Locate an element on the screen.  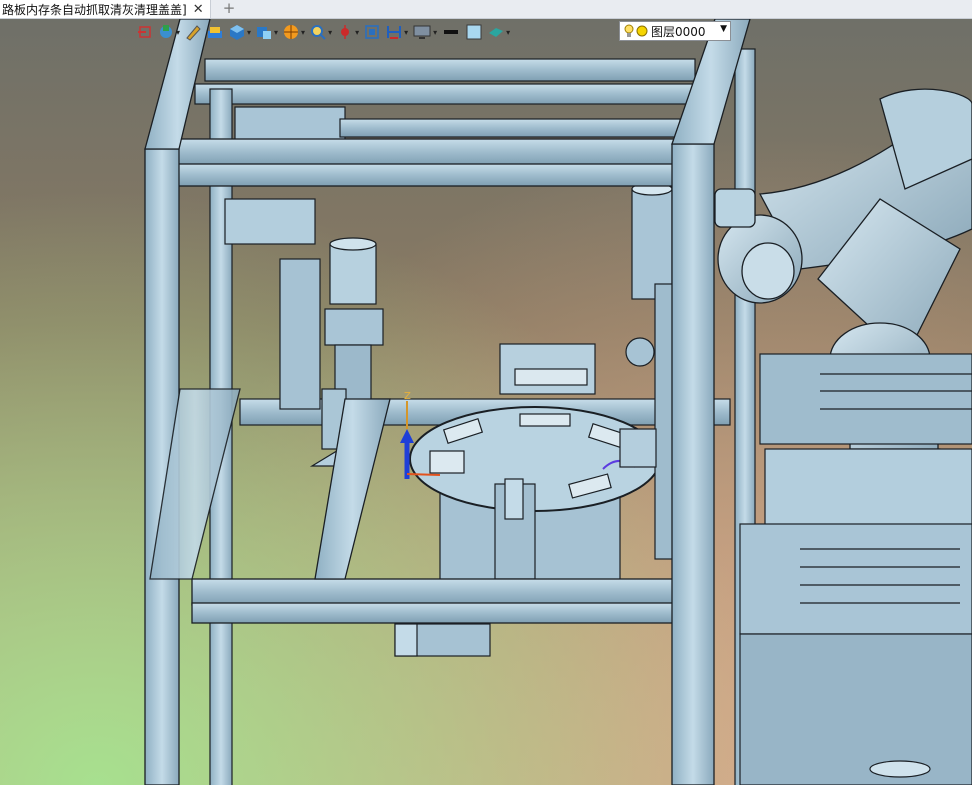
pencil-button is located at coordinates (193, 32).